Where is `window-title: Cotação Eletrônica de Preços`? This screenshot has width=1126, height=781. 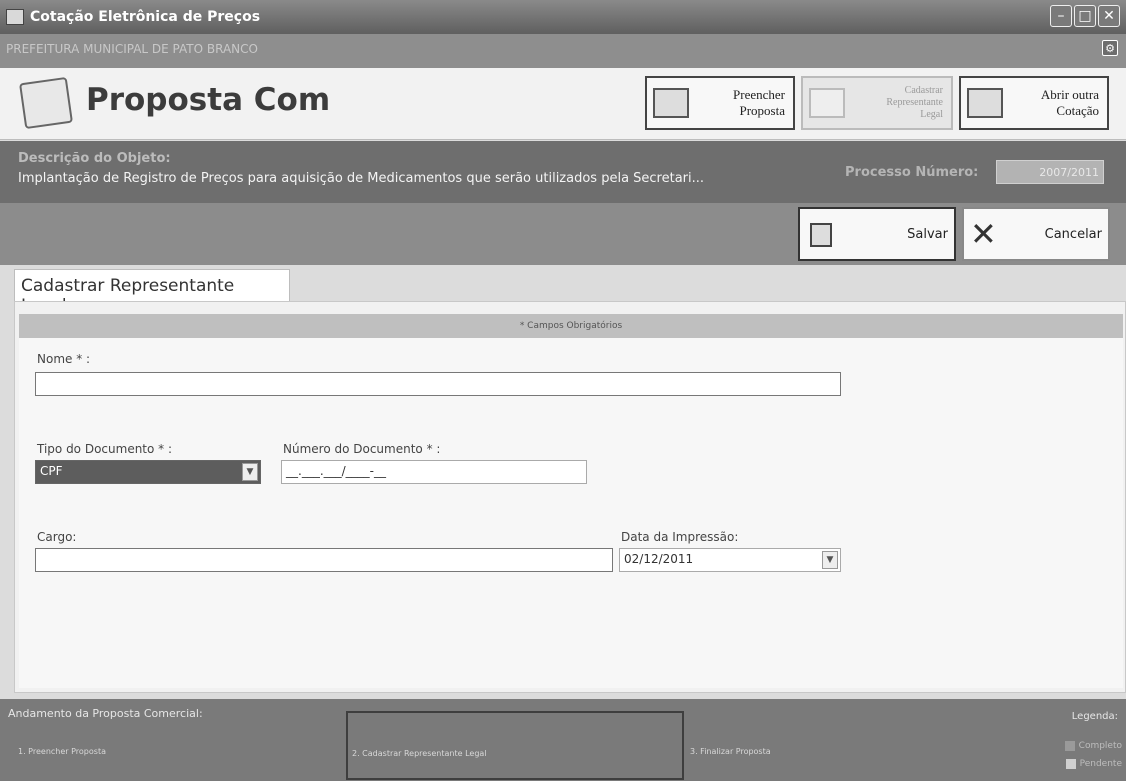
window-title: Cotação Eletrônica de Preços is located at coordinates (145, 17).